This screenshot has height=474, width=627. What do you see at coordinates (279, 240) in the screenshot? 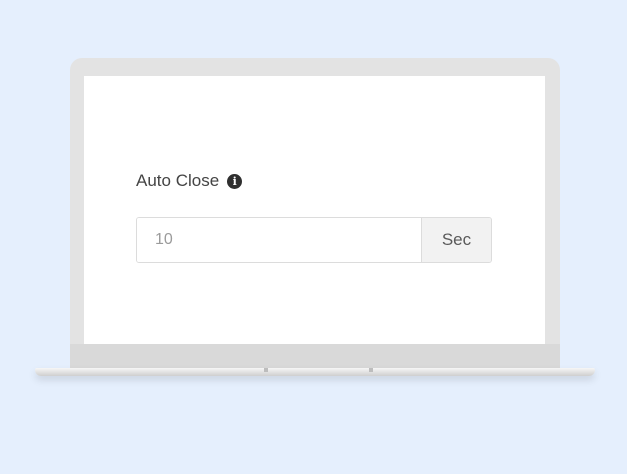
I see `auto-close-seconds-input` at bounding box center [279, 240].